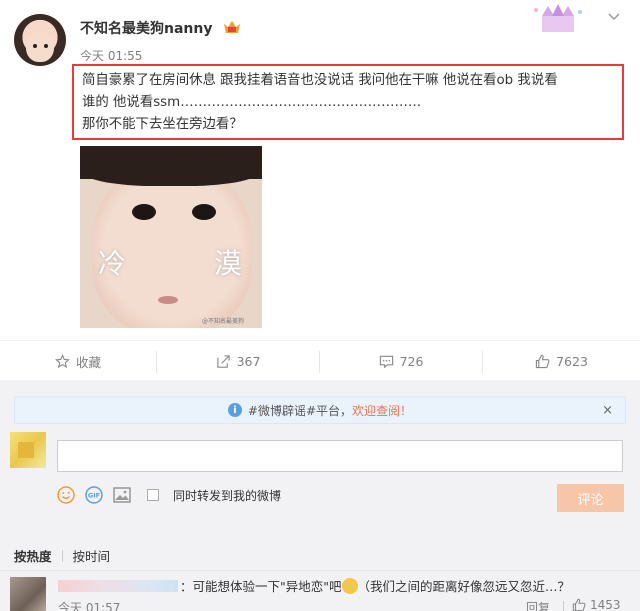 The width and height of the screenshot is (640, 611). I want to click on notice-link: 欢迎查阅！, so click(382, 410).